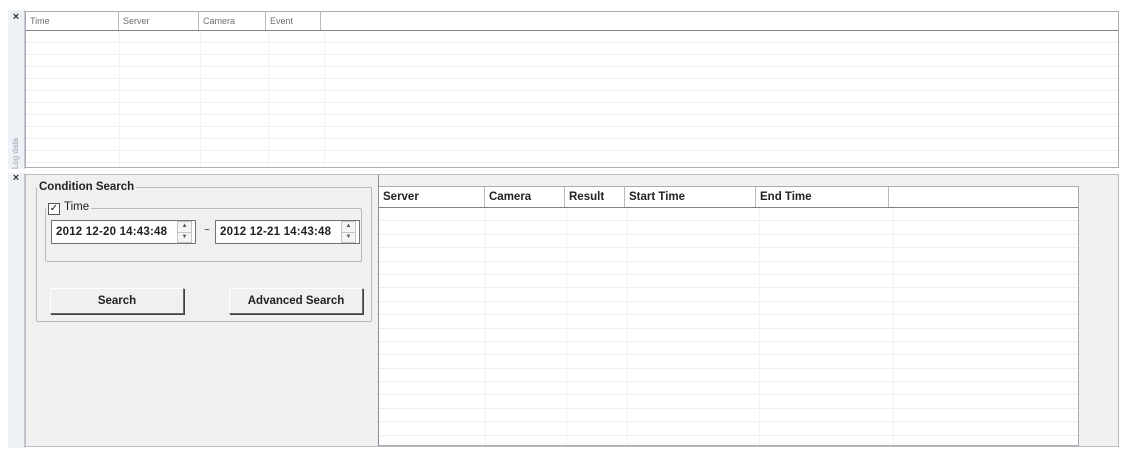 The image size is (1128, 451). I want to click on start-spinner: ▲ ▼, so click(184, 232).